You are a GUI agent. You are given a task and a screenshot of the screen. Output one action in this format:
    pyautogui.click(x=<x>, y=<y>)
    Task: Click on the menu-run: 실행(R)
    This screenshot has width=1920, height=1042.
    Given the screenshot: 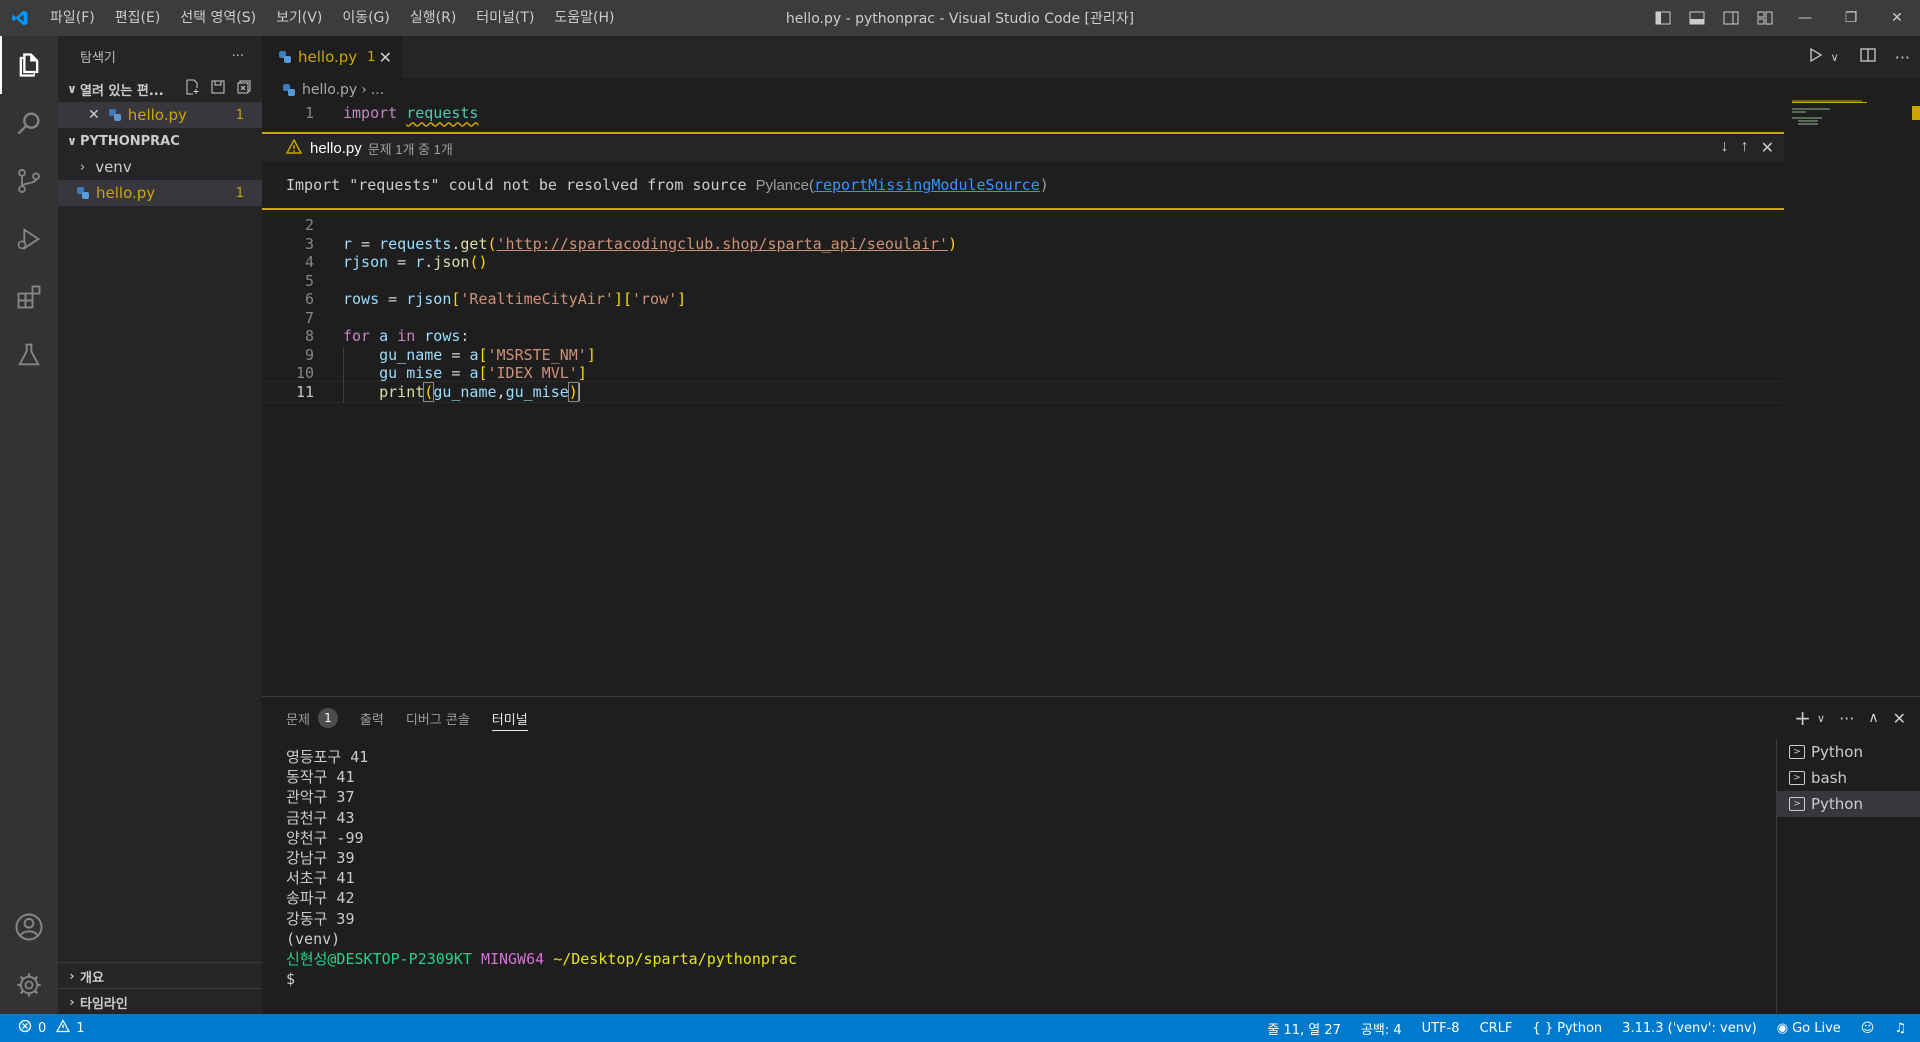 What is the action you would take?
    pyautogui.click(x=433, y=18)
    